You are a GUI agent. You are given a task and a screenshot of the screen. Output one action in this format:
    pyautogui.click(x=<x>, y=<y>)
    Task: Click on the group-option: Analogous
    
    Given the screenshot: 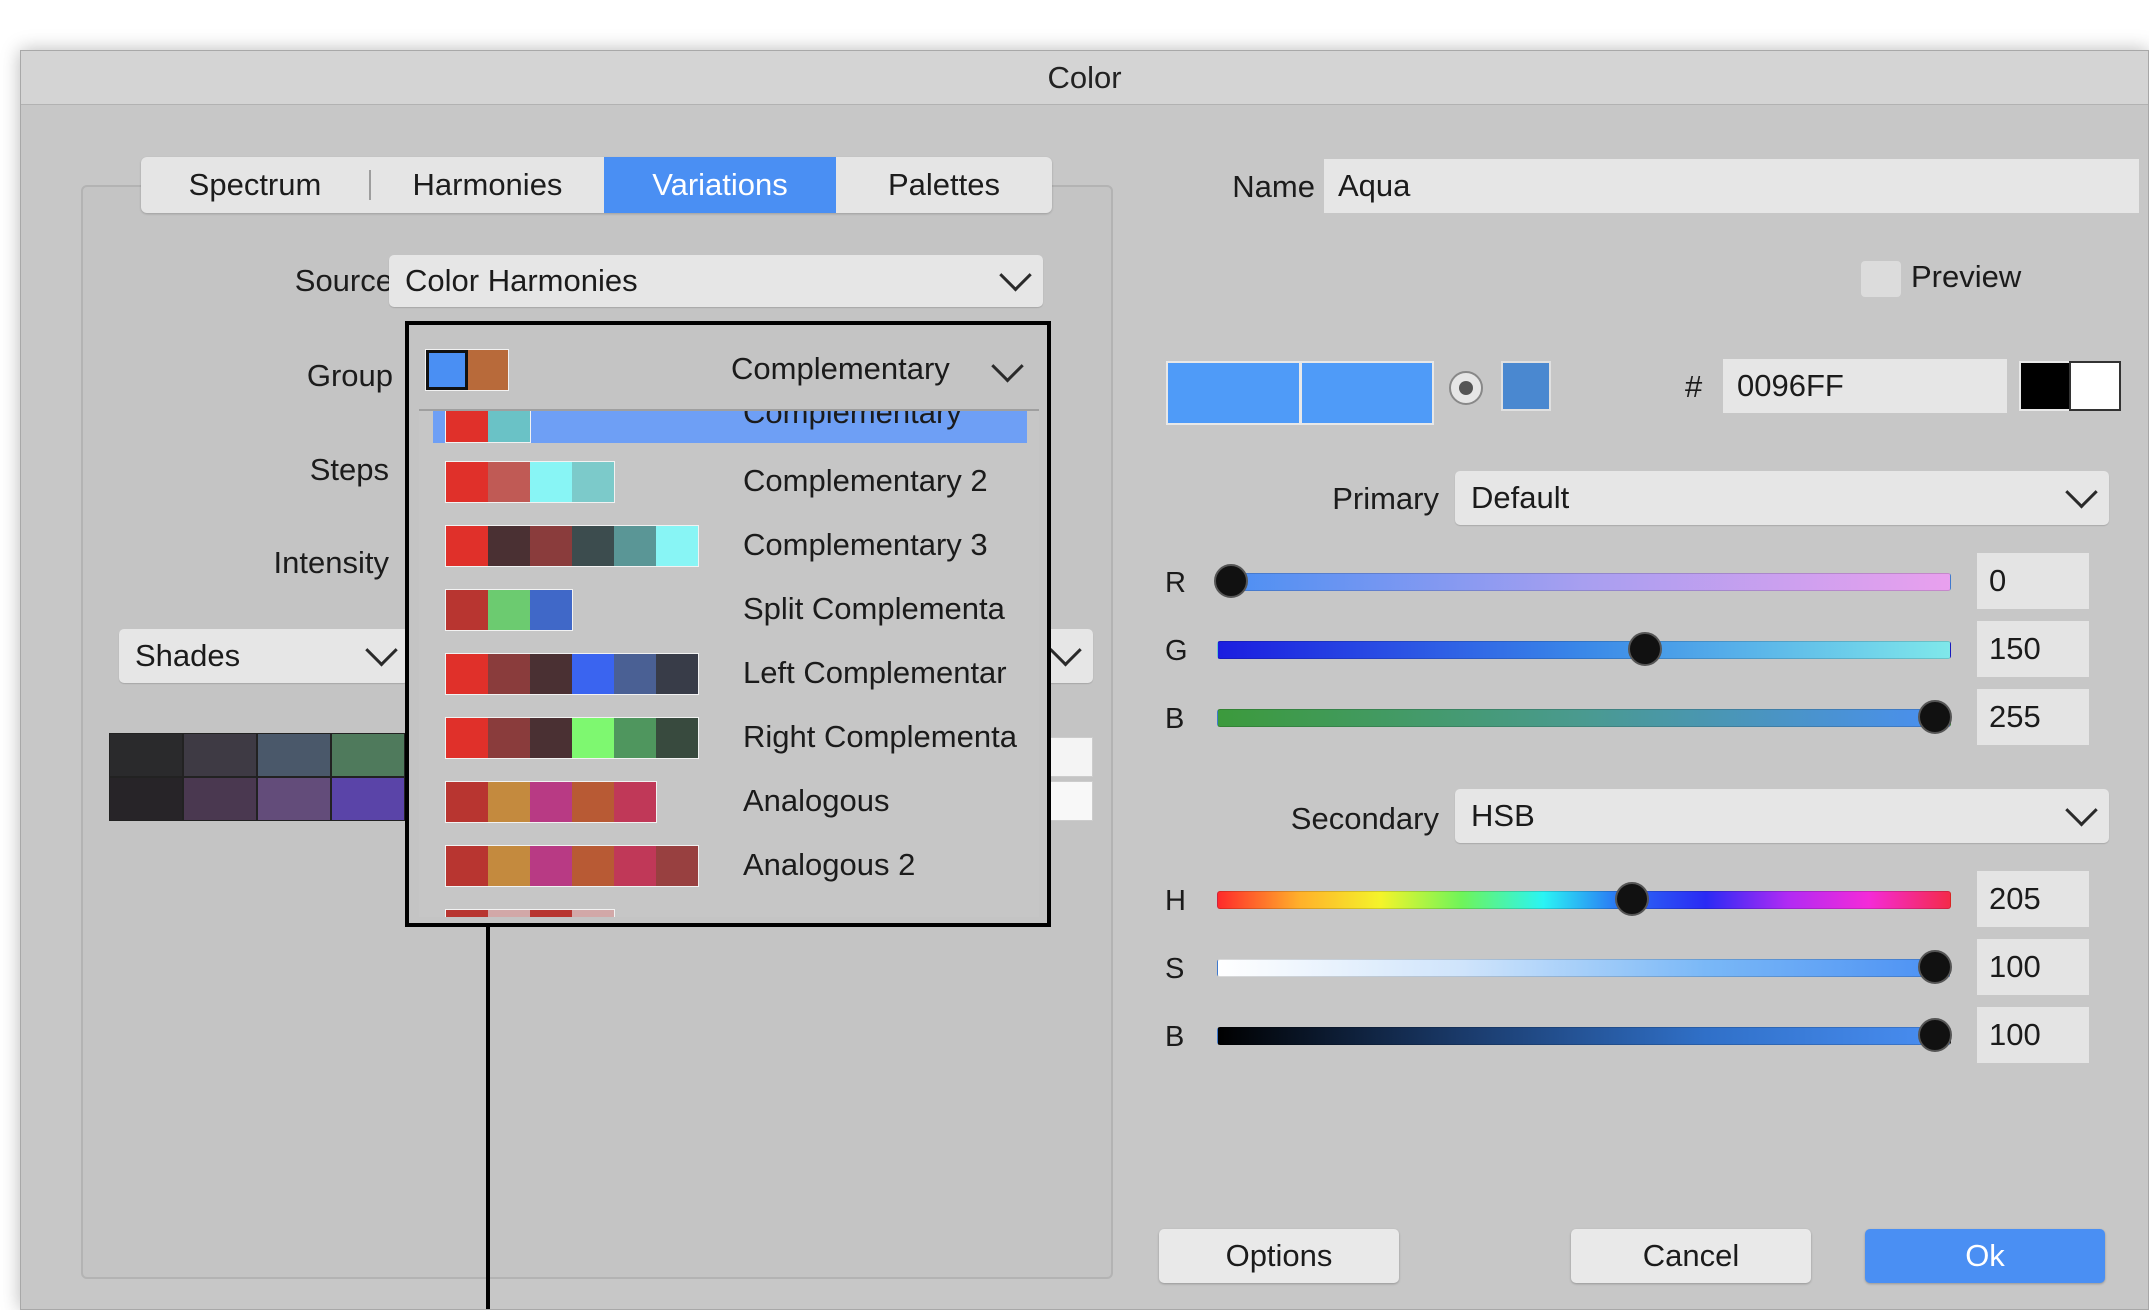 What is the action you would take?
    pyautogui.click(x=730, y=801)
    